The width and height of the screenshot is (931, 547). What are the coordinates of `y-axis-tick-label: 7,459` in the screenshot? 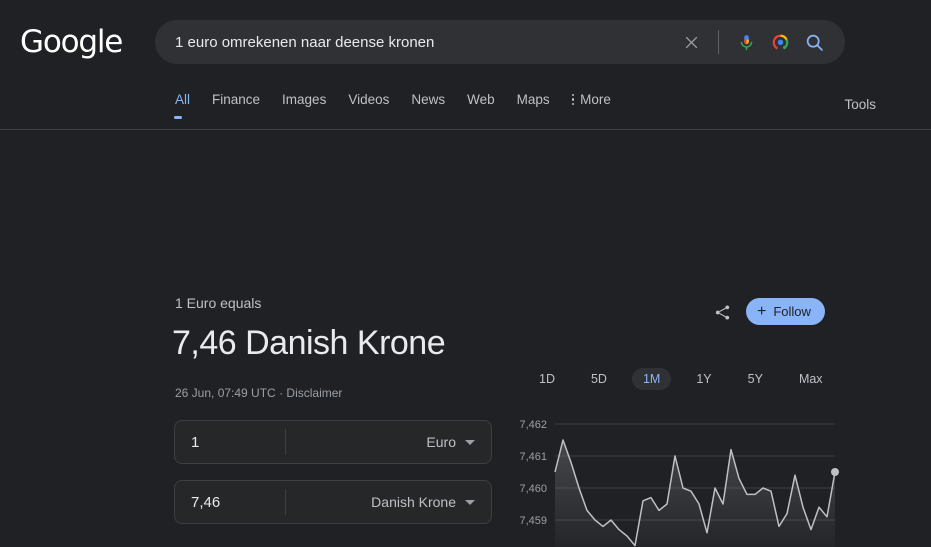 It's located at (533, 521).